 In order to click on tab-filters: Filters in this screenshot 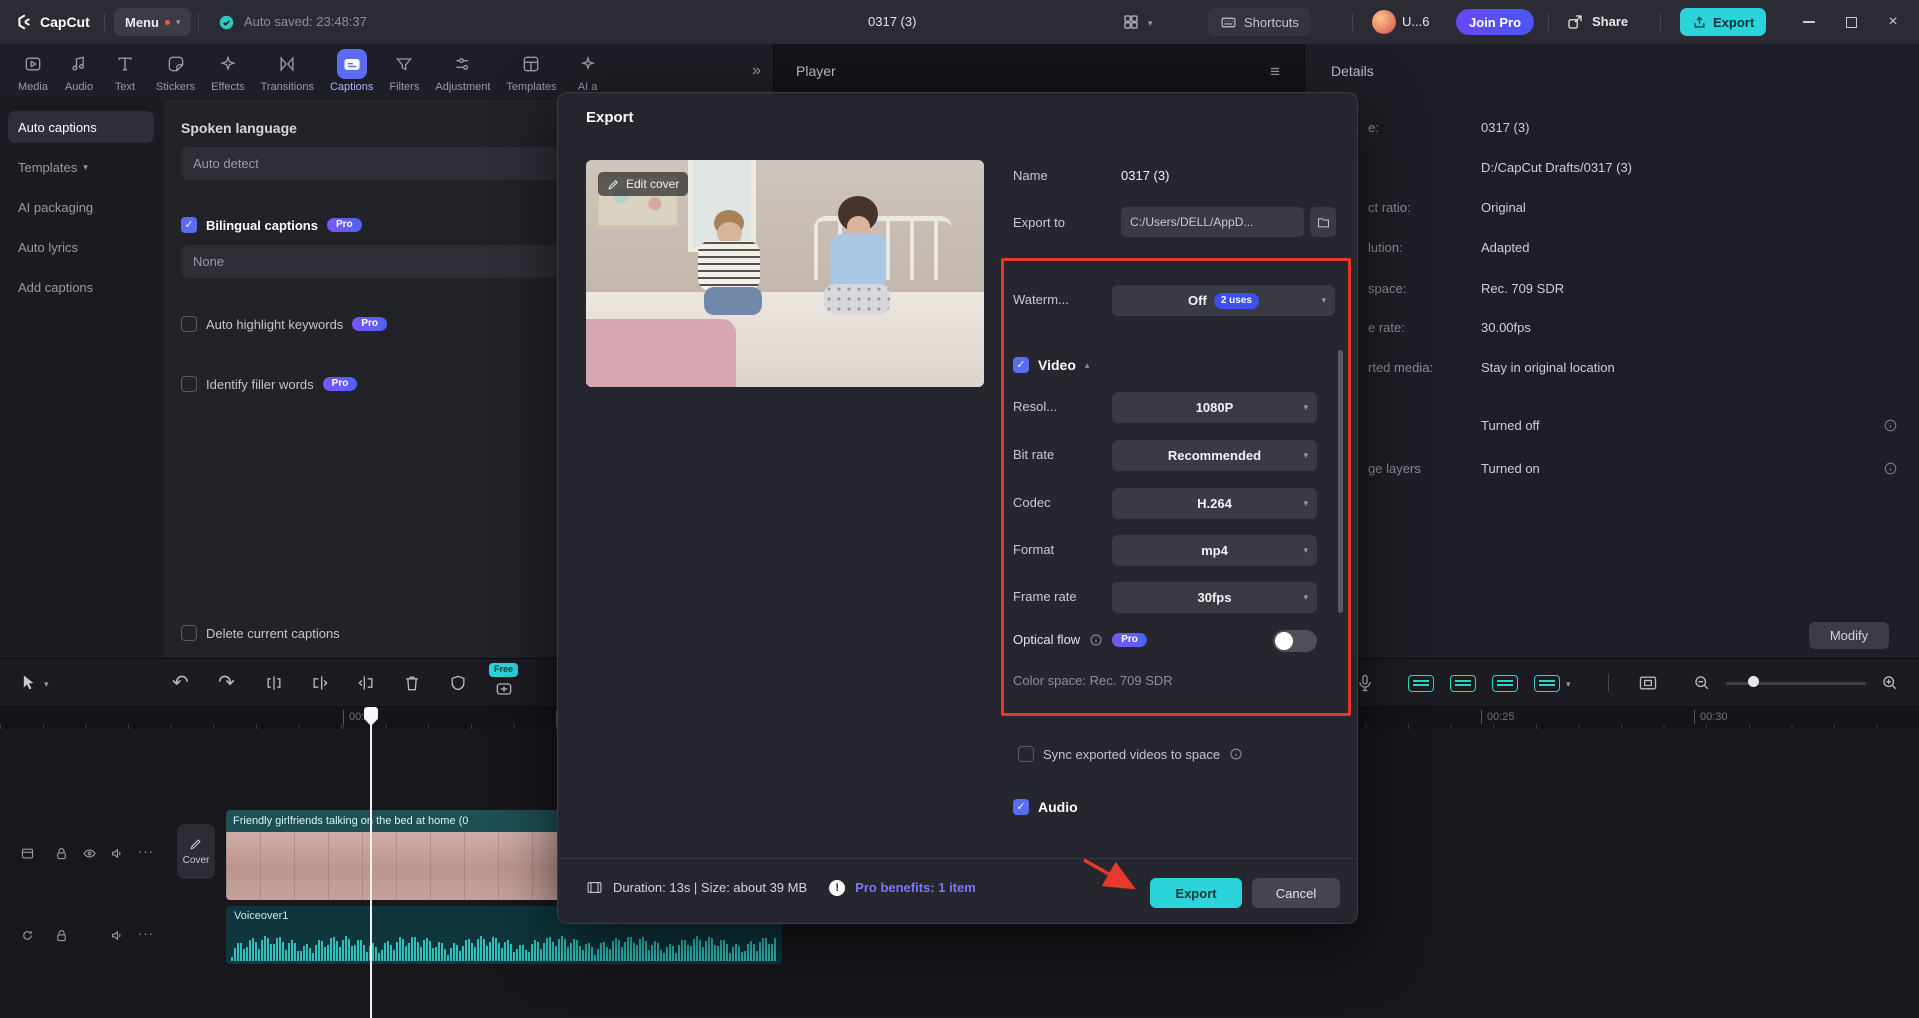, I will do `click(404, 71)`.